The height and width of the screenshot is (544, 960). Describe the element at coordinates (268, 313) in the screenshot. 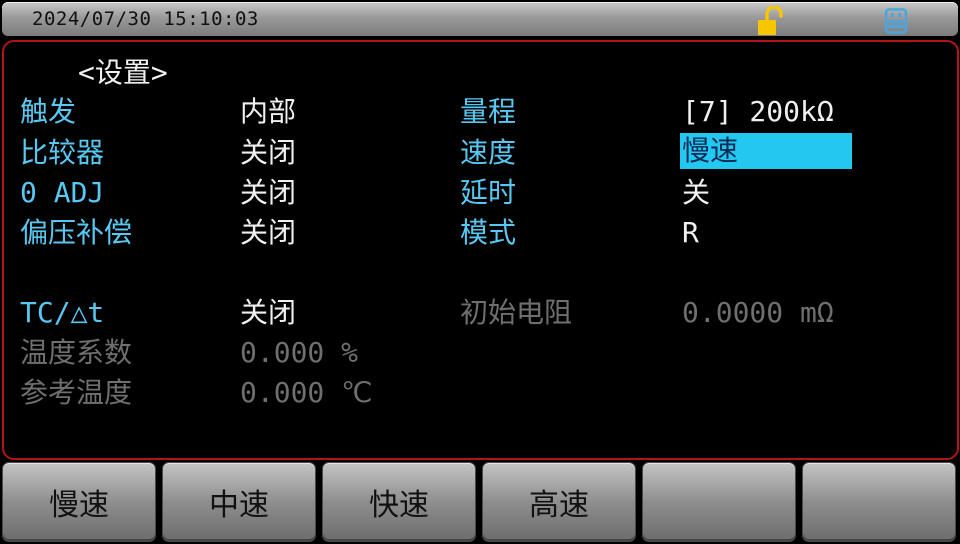

I see `tc-value: 关闭` at that location.